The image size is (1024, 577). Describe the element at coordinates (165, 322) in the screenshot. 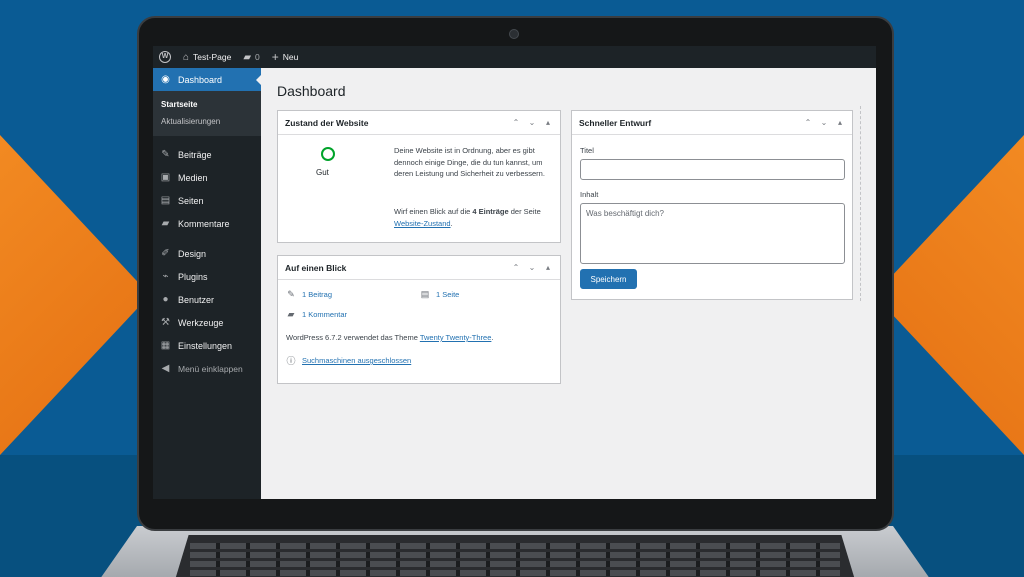

I see `wrench-icon: ⚒` at that location.